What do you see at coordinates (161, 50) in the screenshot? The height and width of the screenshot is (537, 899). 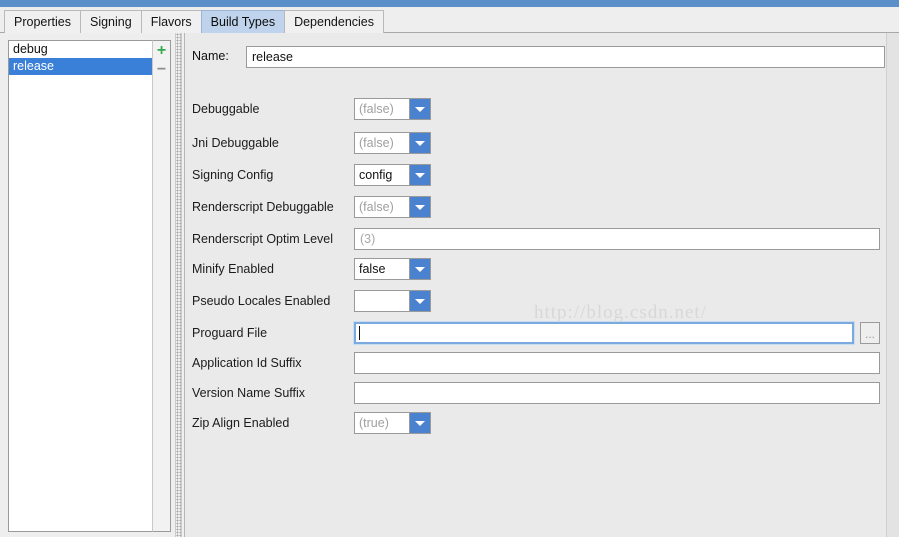 I see `add-build-type-button: +` at bounding box center [161, 50].